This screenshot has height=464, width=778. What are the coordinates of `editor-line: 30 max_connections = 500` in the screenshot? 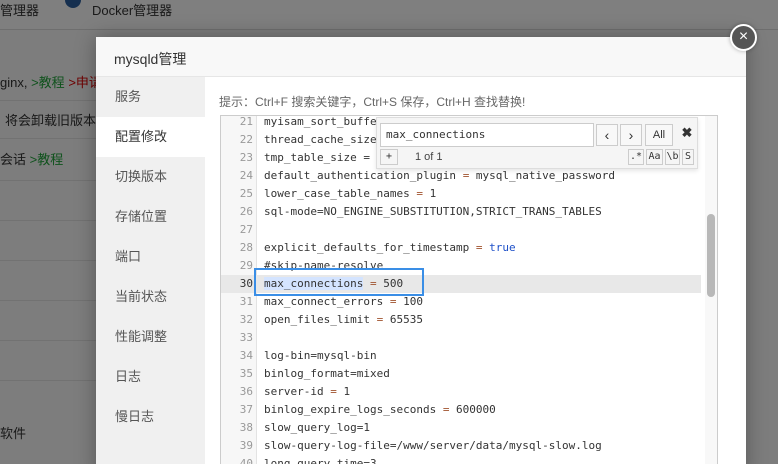 It's located at (461, 284).